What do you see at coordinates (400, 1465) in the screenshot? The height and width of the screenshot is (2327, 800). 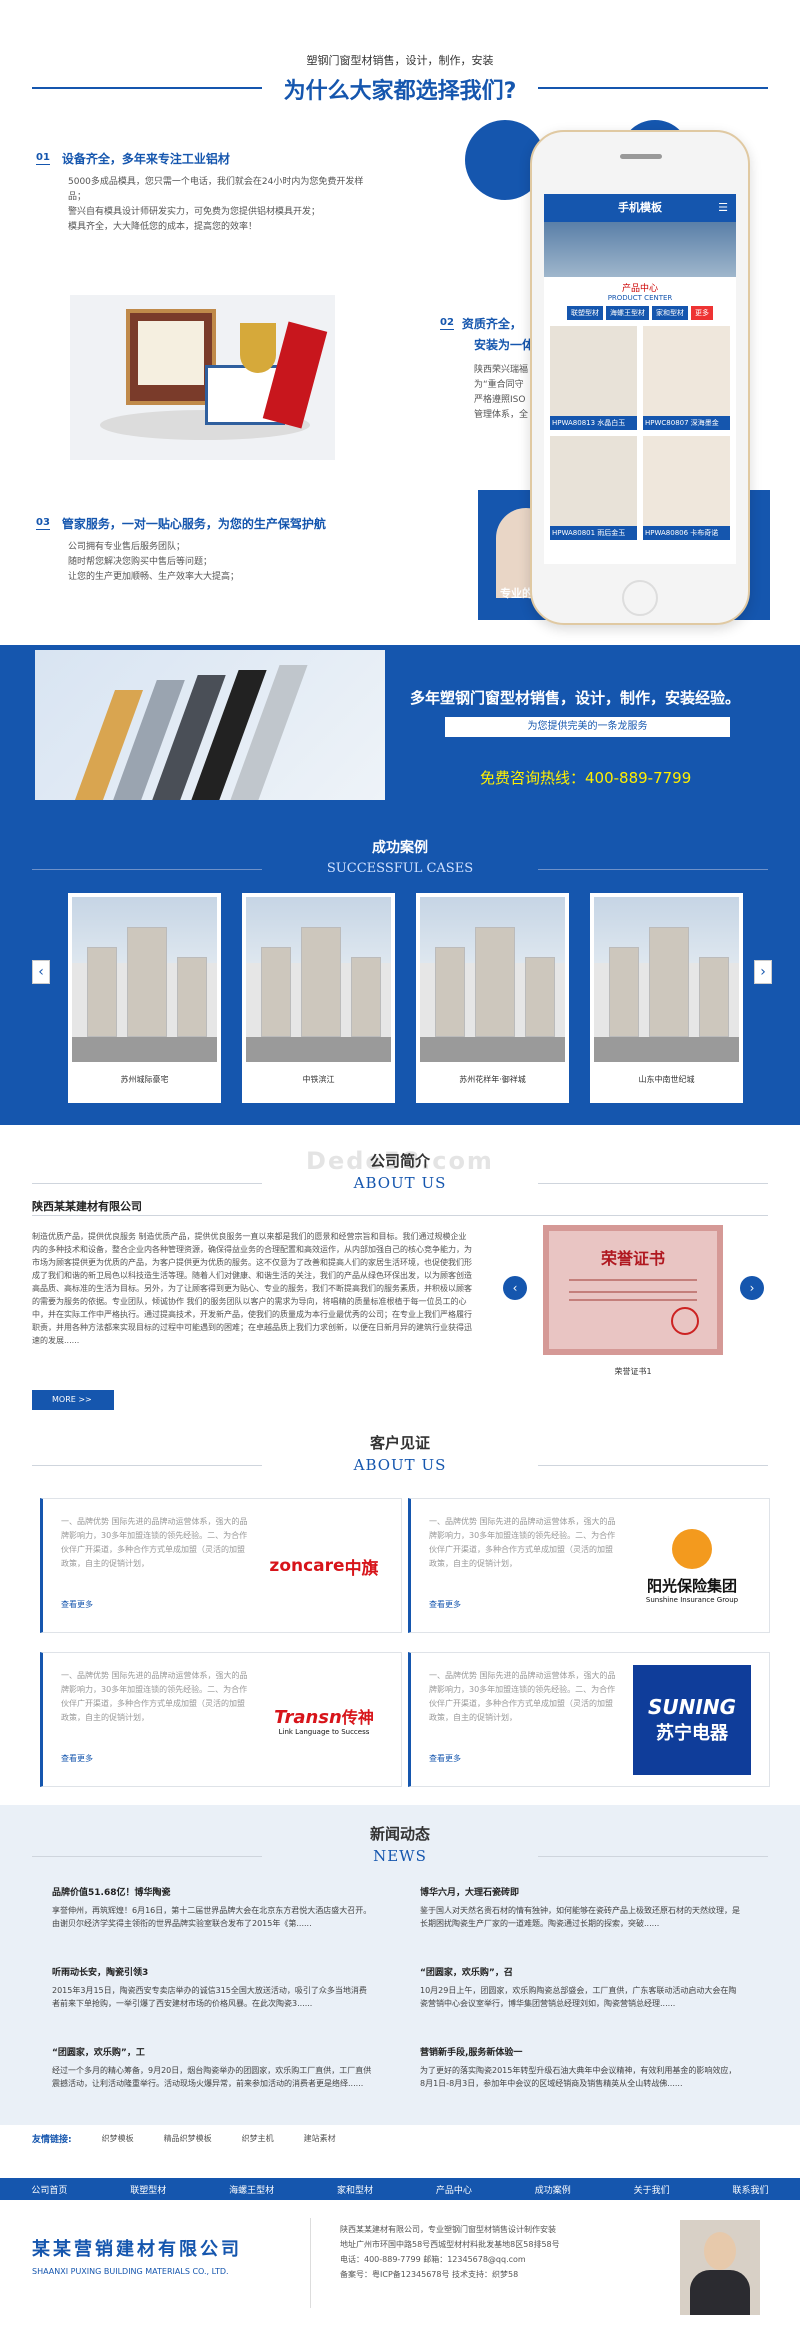 I see `testimonials-sub: ABOUT US` at bounding box center [400, 1465].